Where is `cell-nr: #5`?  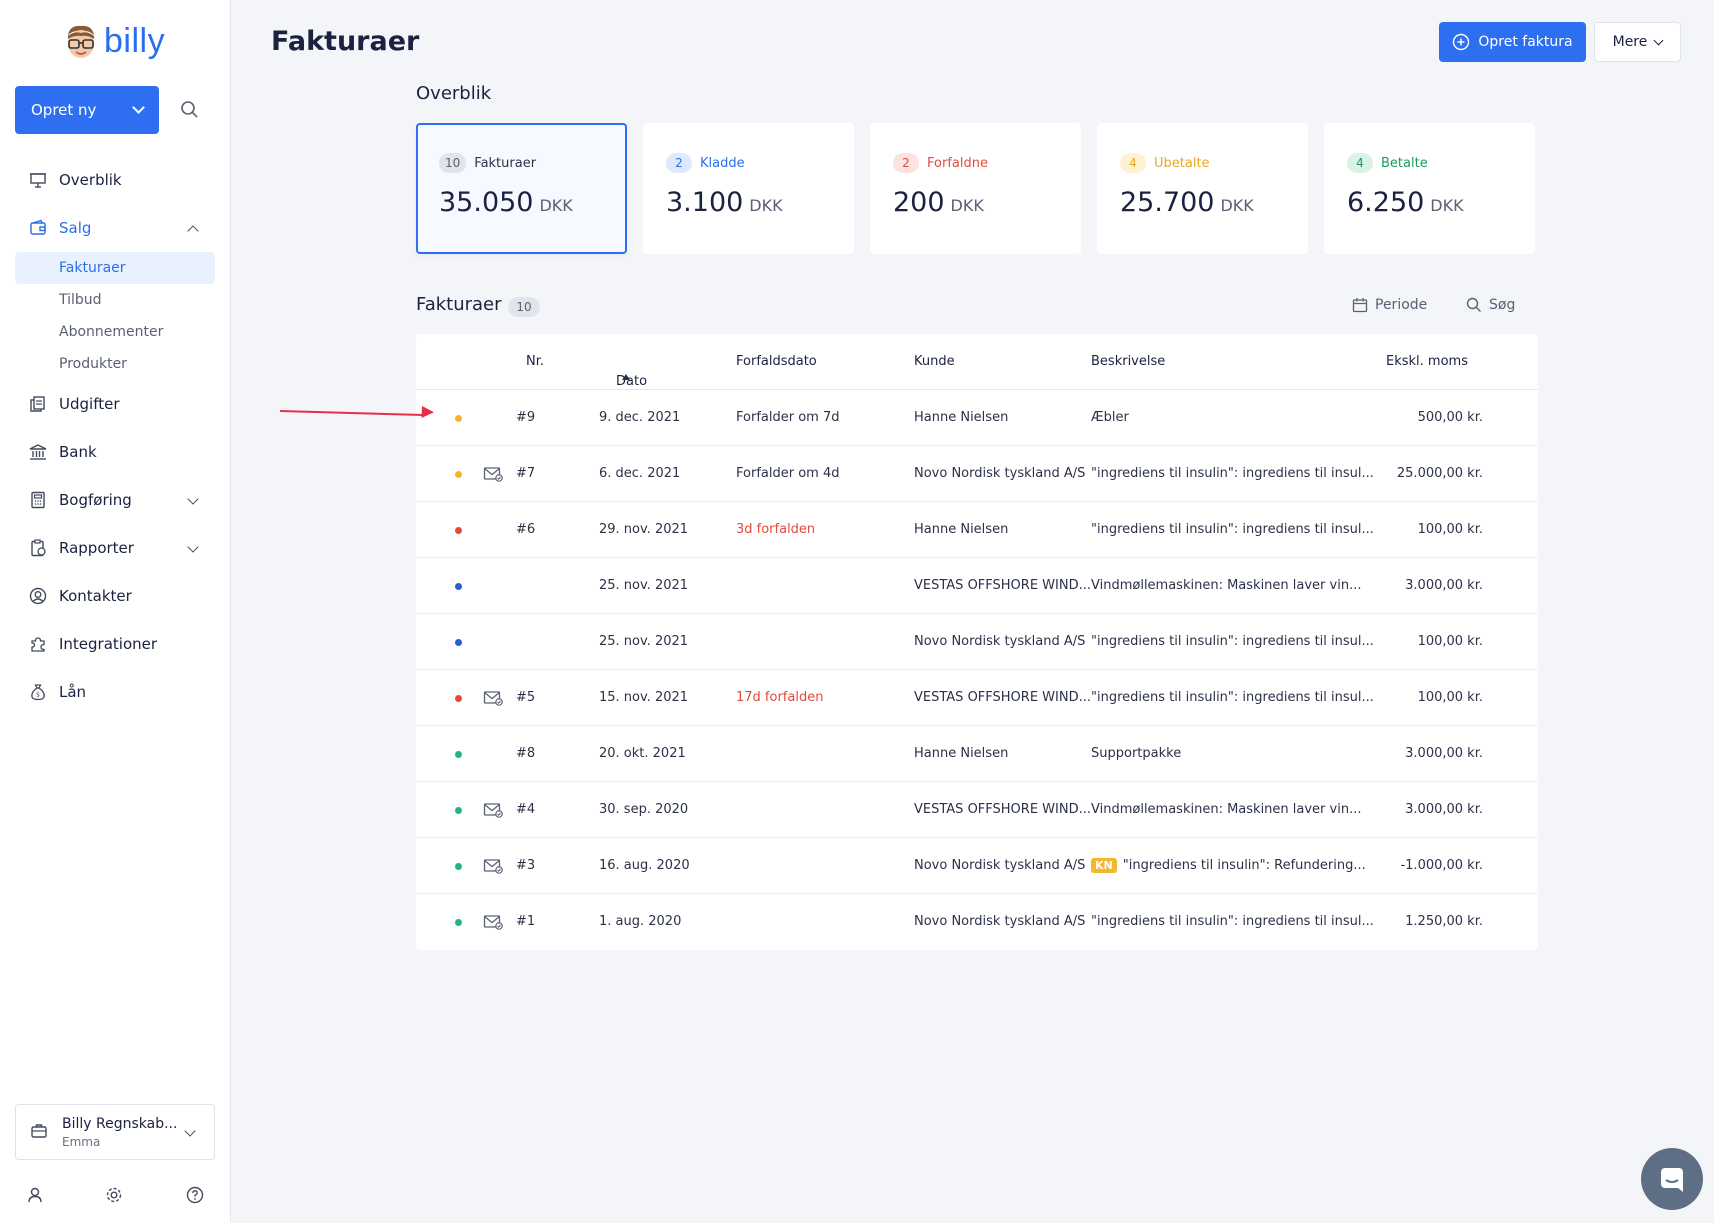
cell-nr: #5 is located at coordinates (526, 697).